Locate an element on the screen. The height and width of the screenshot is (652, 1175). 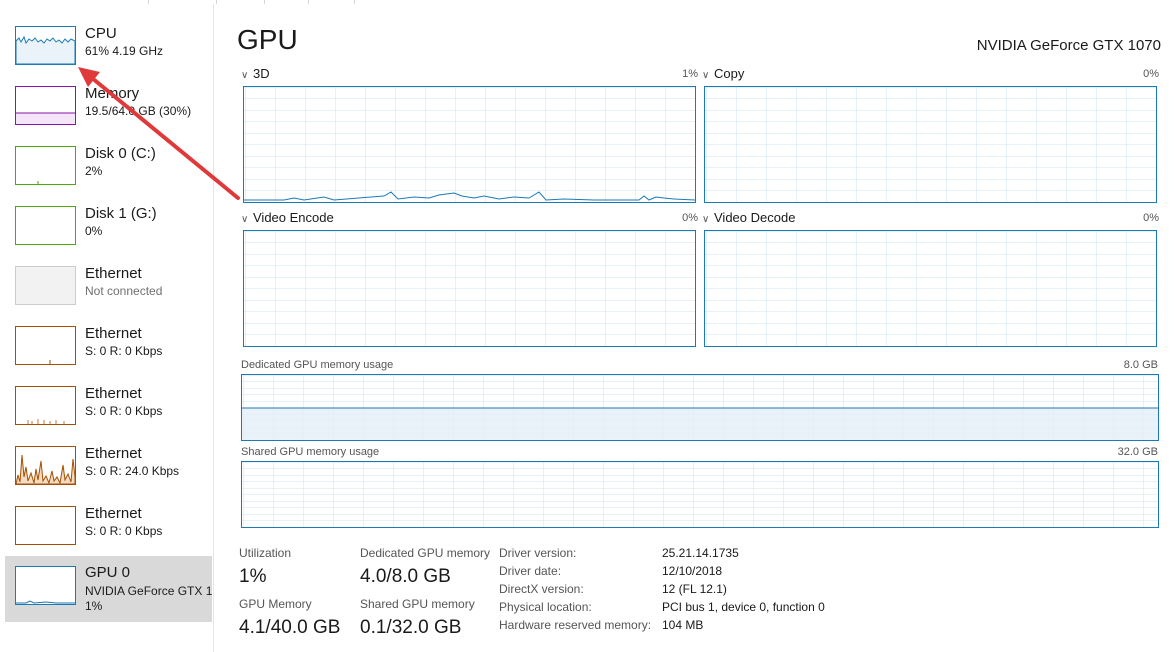
dedicated-memory-graph is located at coordinates (700, 407).